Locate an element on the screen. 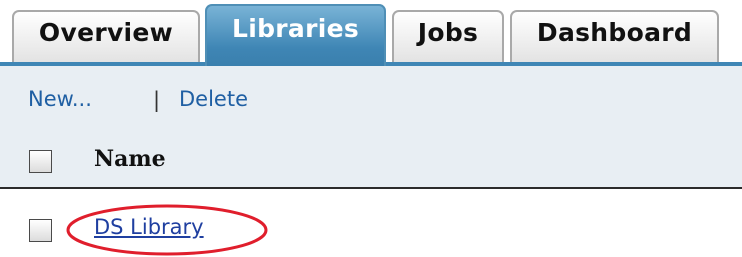 This screenshot has width=742, height=257. tab-dashboard: Dashboard is located at coordinates (614, 36).